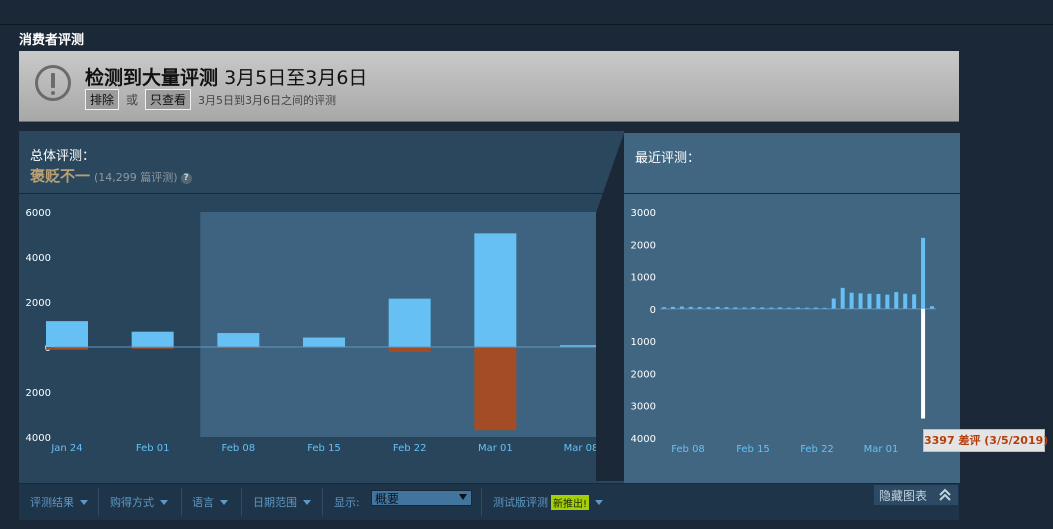  I want to click on new-badge: 新推出!, so click(570, 502).